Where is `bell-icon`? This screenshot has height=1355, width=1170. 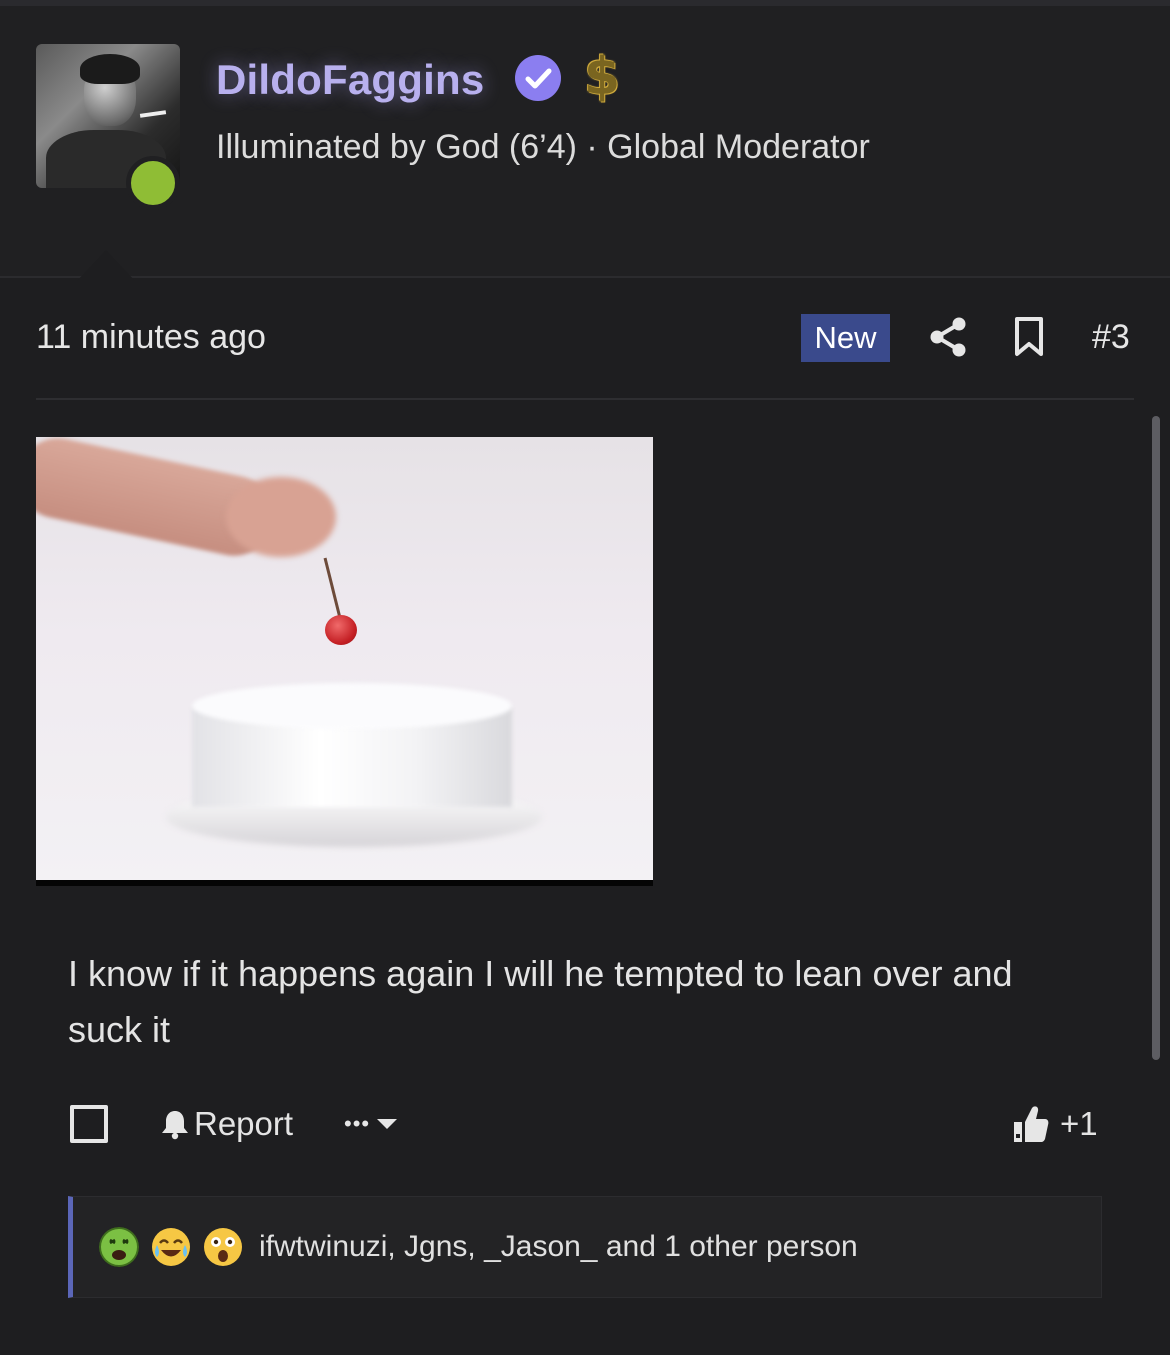 bell-icon is located at coordinates (175, 1125).